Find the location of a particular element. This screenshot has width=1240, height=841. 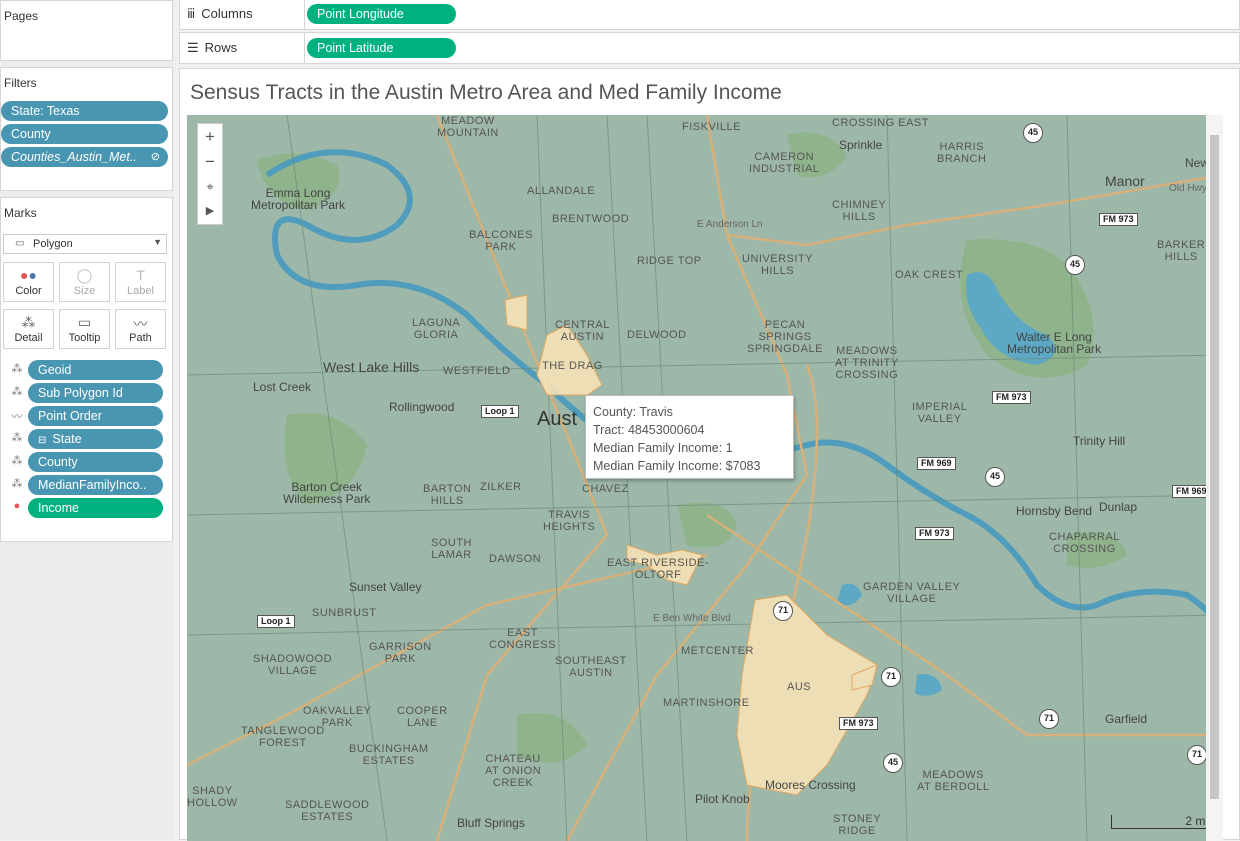

field-pill: Geoid is located at coordinates (95, 370).